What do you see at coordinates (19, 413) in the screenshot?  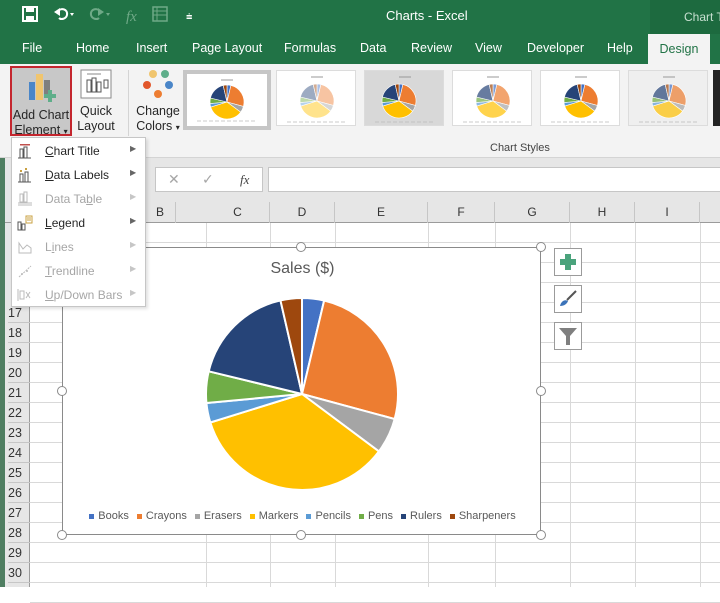 I see `row-header-22: 22` at bounding box center [19, 413].